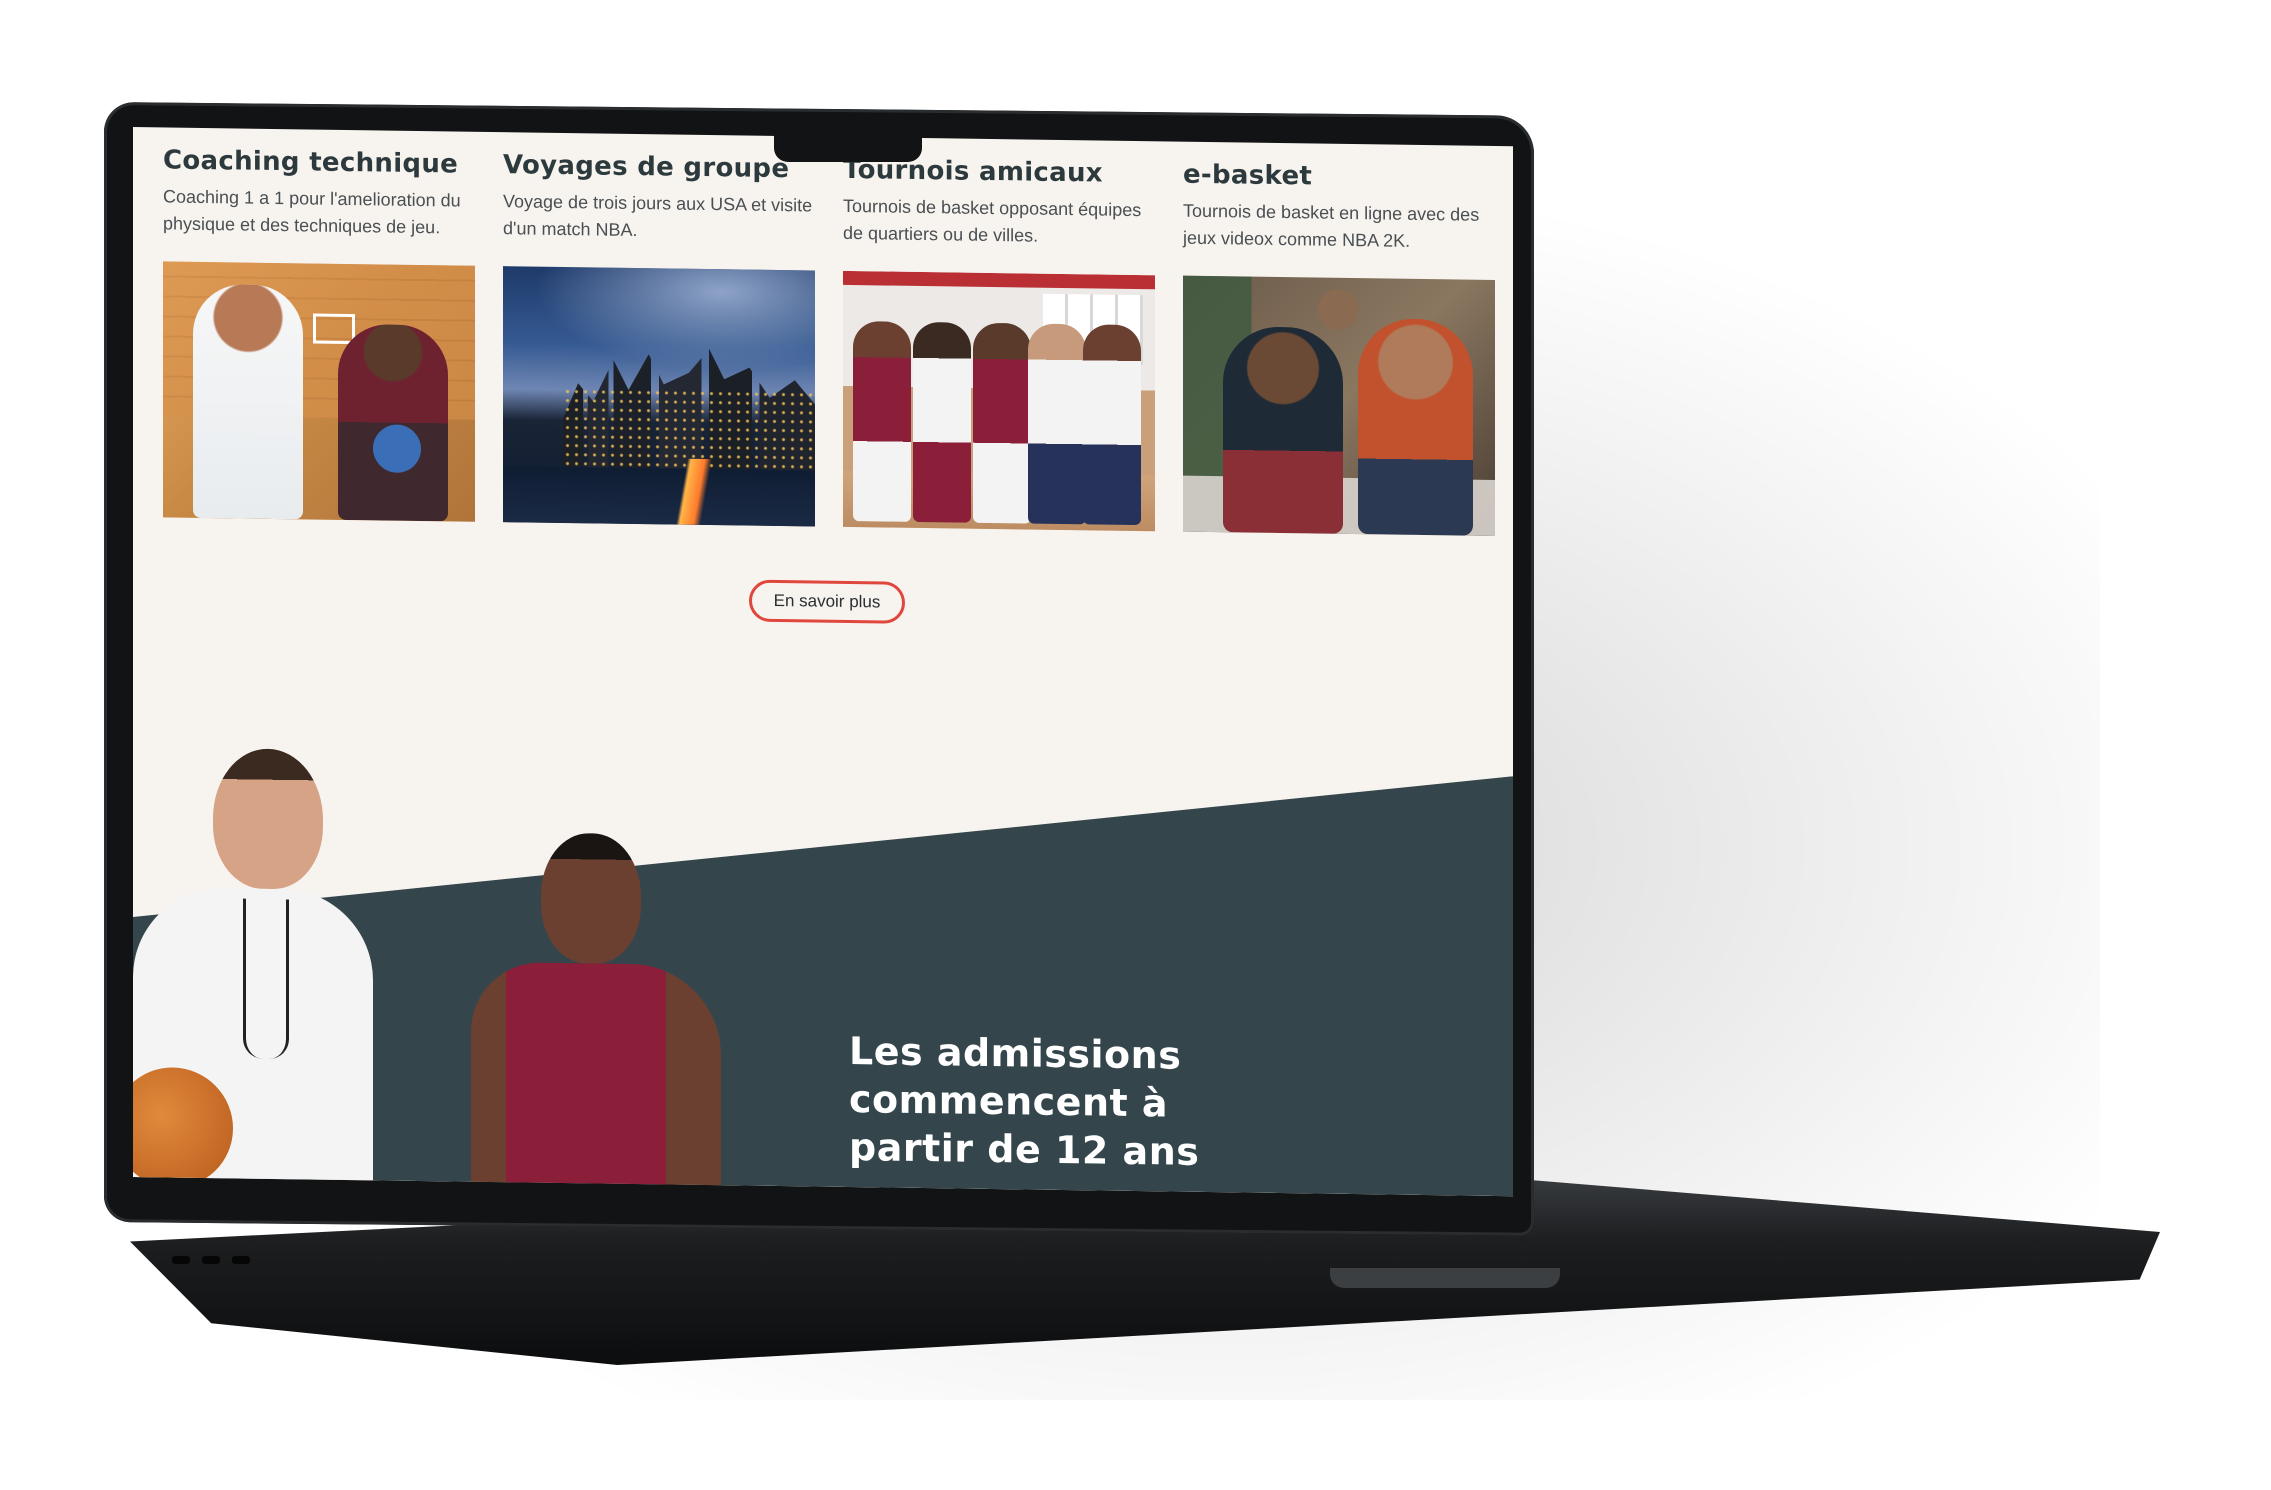 The image size is (2271, 1490). What do you see at coordinates (646, 167) in the screenshot?
I see `card-title: Voyages de groupe` at bounding box center [646, 167].